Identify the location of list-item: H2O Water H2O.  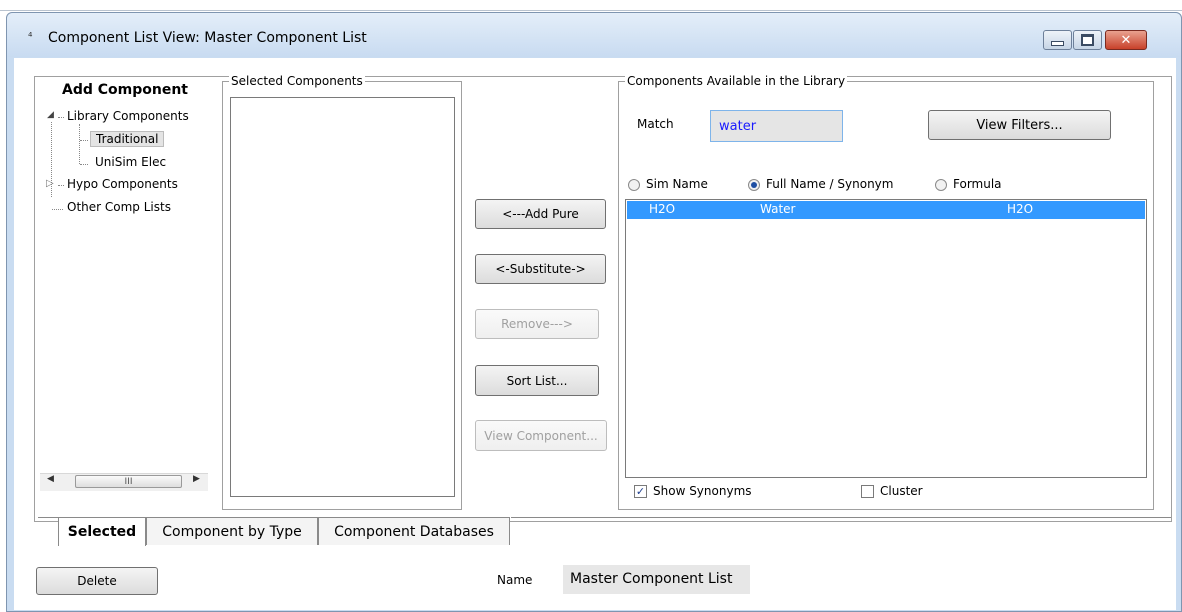
(886, 210).